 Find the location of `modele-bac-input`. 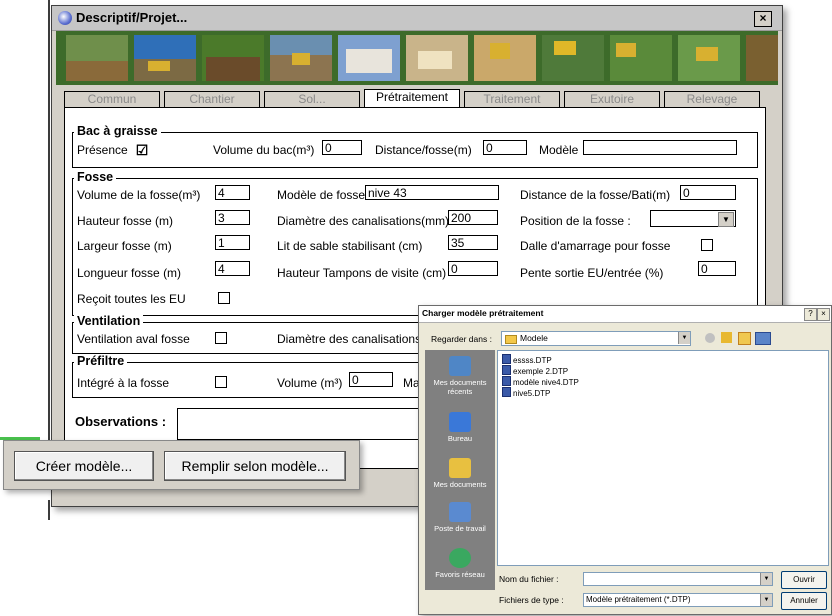

modele-bac-input is located at coordinates (660, 147).